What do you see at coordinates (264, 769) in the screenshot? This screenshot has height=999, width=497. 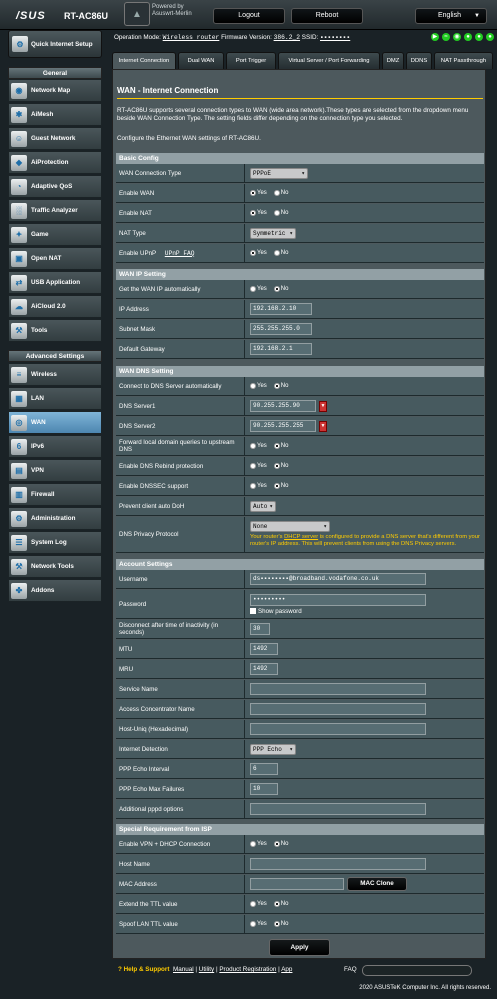 I see `ppp-echo-interval-input: 6` at bounding box center [264, 769].